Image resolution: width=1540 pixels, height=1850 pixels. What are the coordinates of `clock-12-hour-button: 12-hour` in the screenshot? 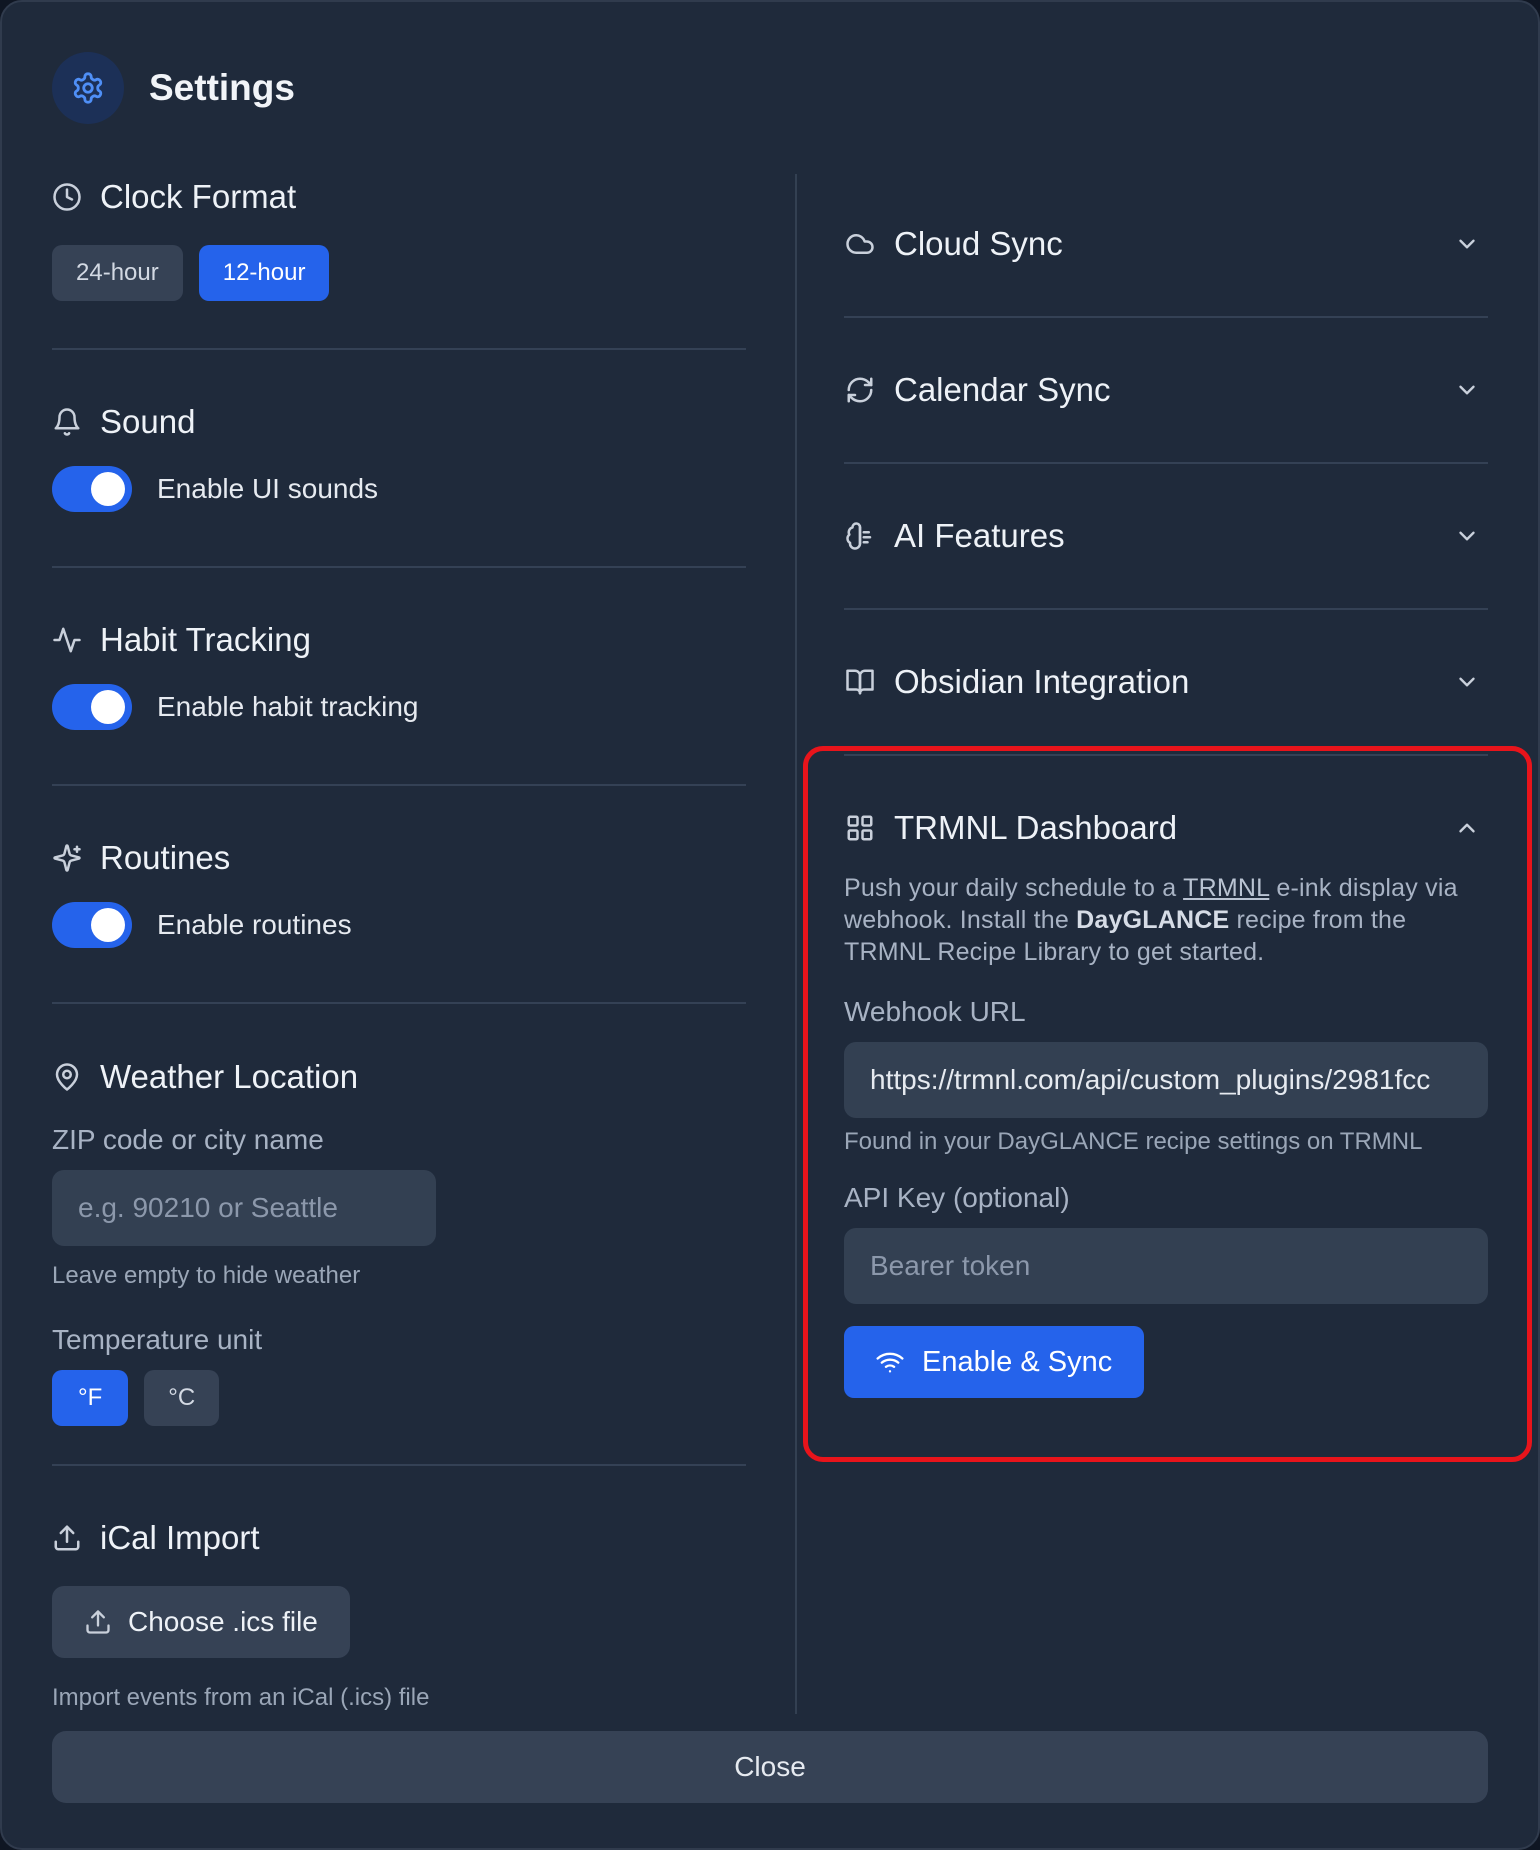 It's located at (264, 273).